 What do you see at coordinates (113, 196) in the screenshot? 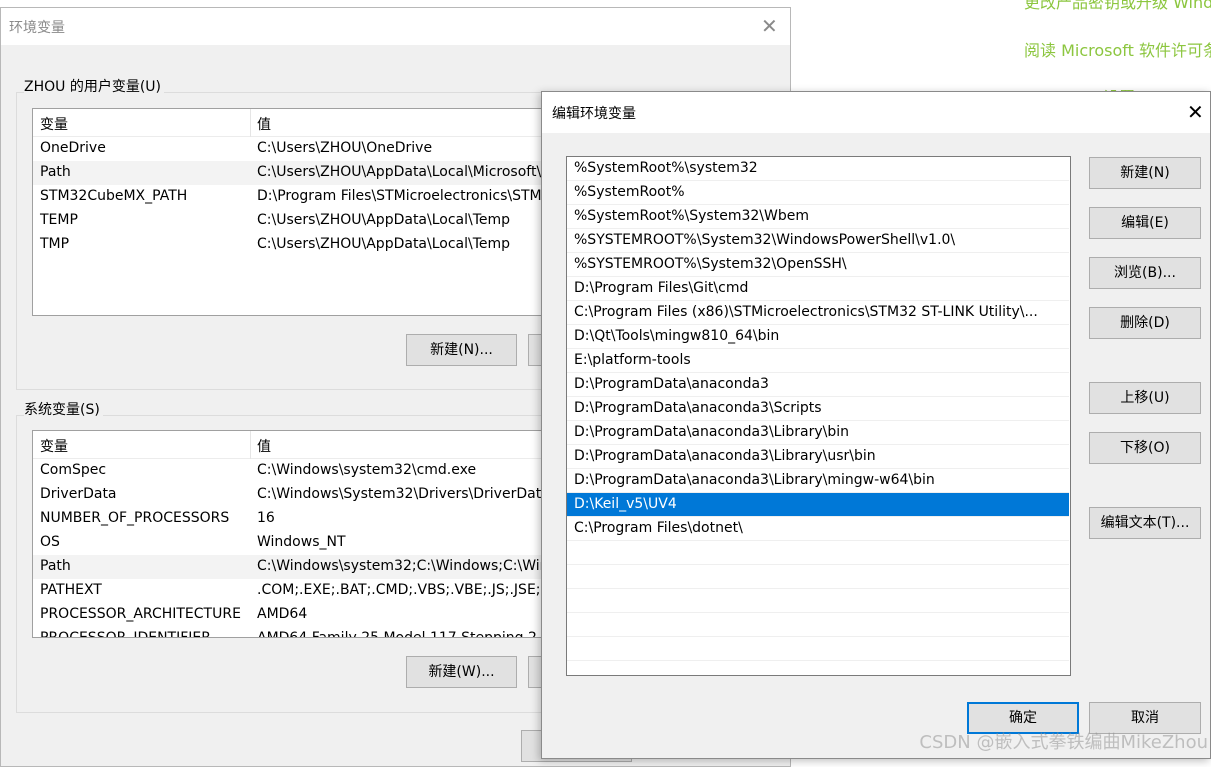
I see `variable-name: STM32CubeMX_PATH` at bounding box center [113, 196].